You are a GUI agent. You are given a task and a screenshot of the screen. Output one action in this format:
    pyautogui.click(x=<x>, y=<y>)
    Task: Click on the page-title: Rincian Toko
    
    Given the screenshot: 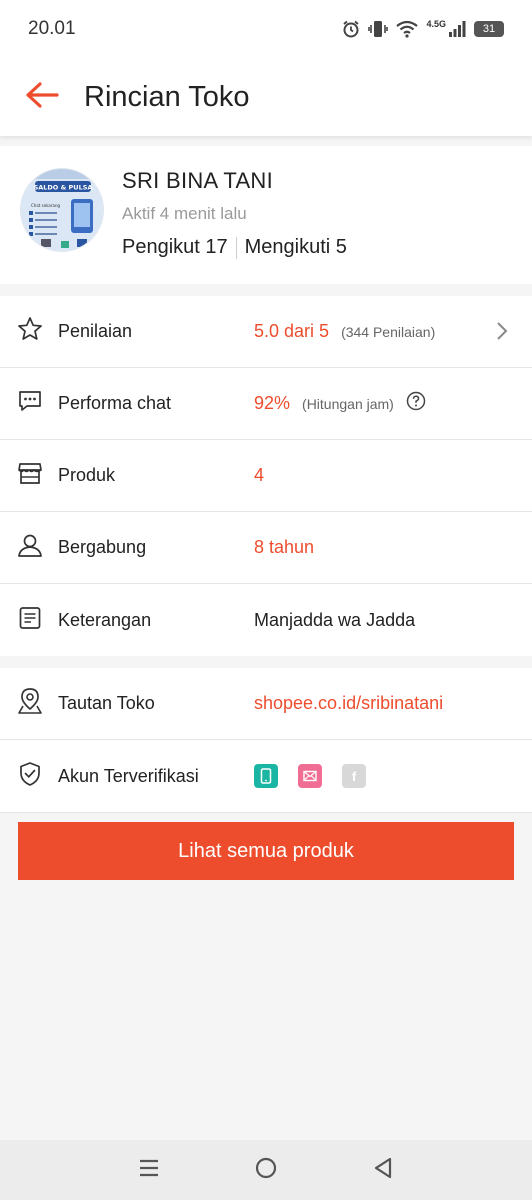 What is the action you would take?
    pyautogui.click(x=167, y=96)
    